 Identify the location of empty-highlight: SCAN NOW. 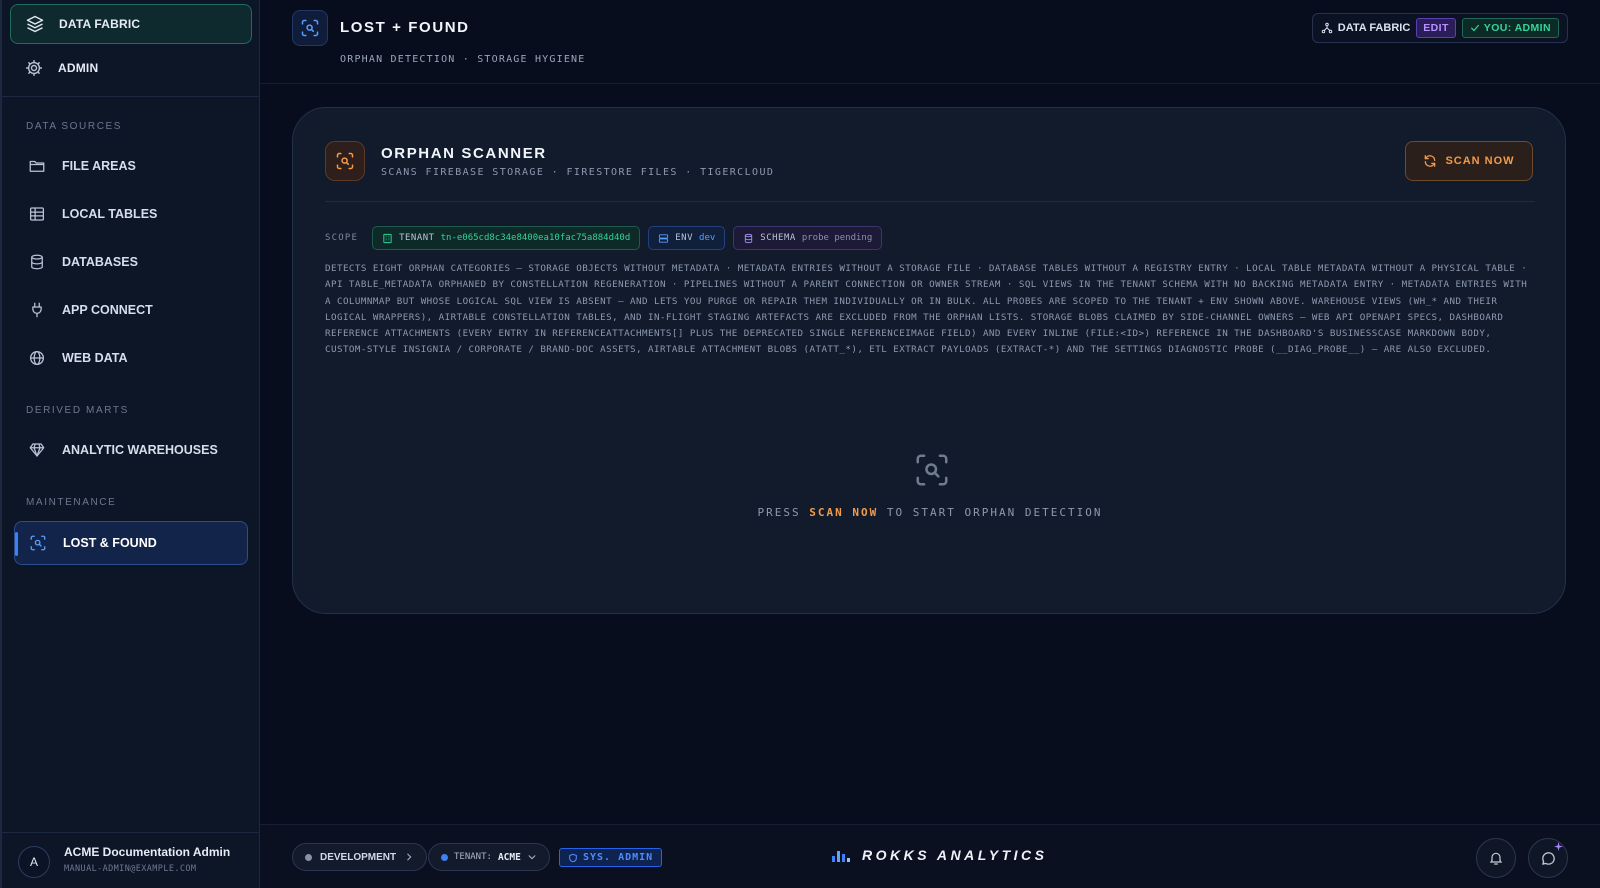
(844, 512).